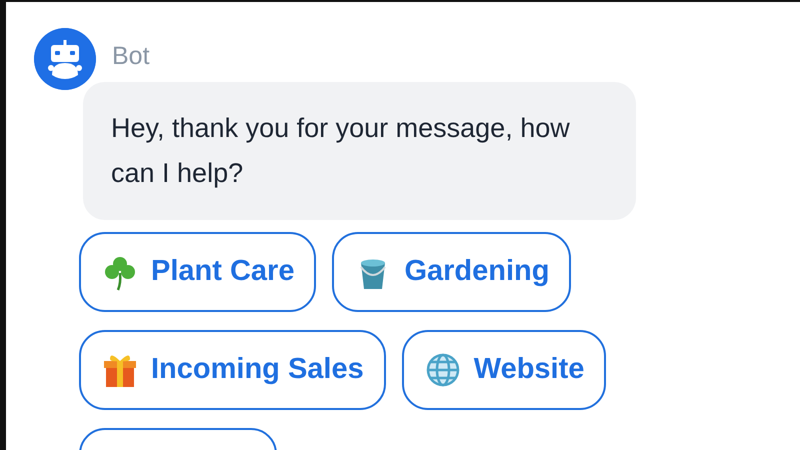  I want to click on quick-reply-button: Plant Care, so click(197, 272).